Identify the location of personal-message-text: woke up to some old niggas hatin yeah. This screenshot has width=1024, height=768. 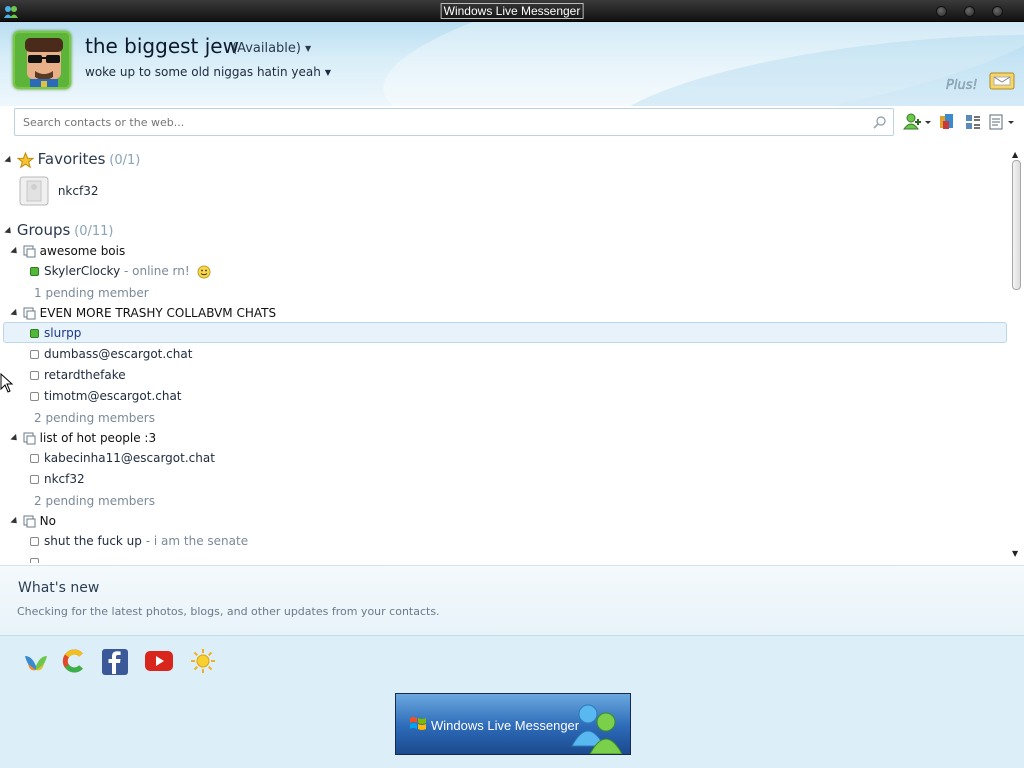
(203, 72).